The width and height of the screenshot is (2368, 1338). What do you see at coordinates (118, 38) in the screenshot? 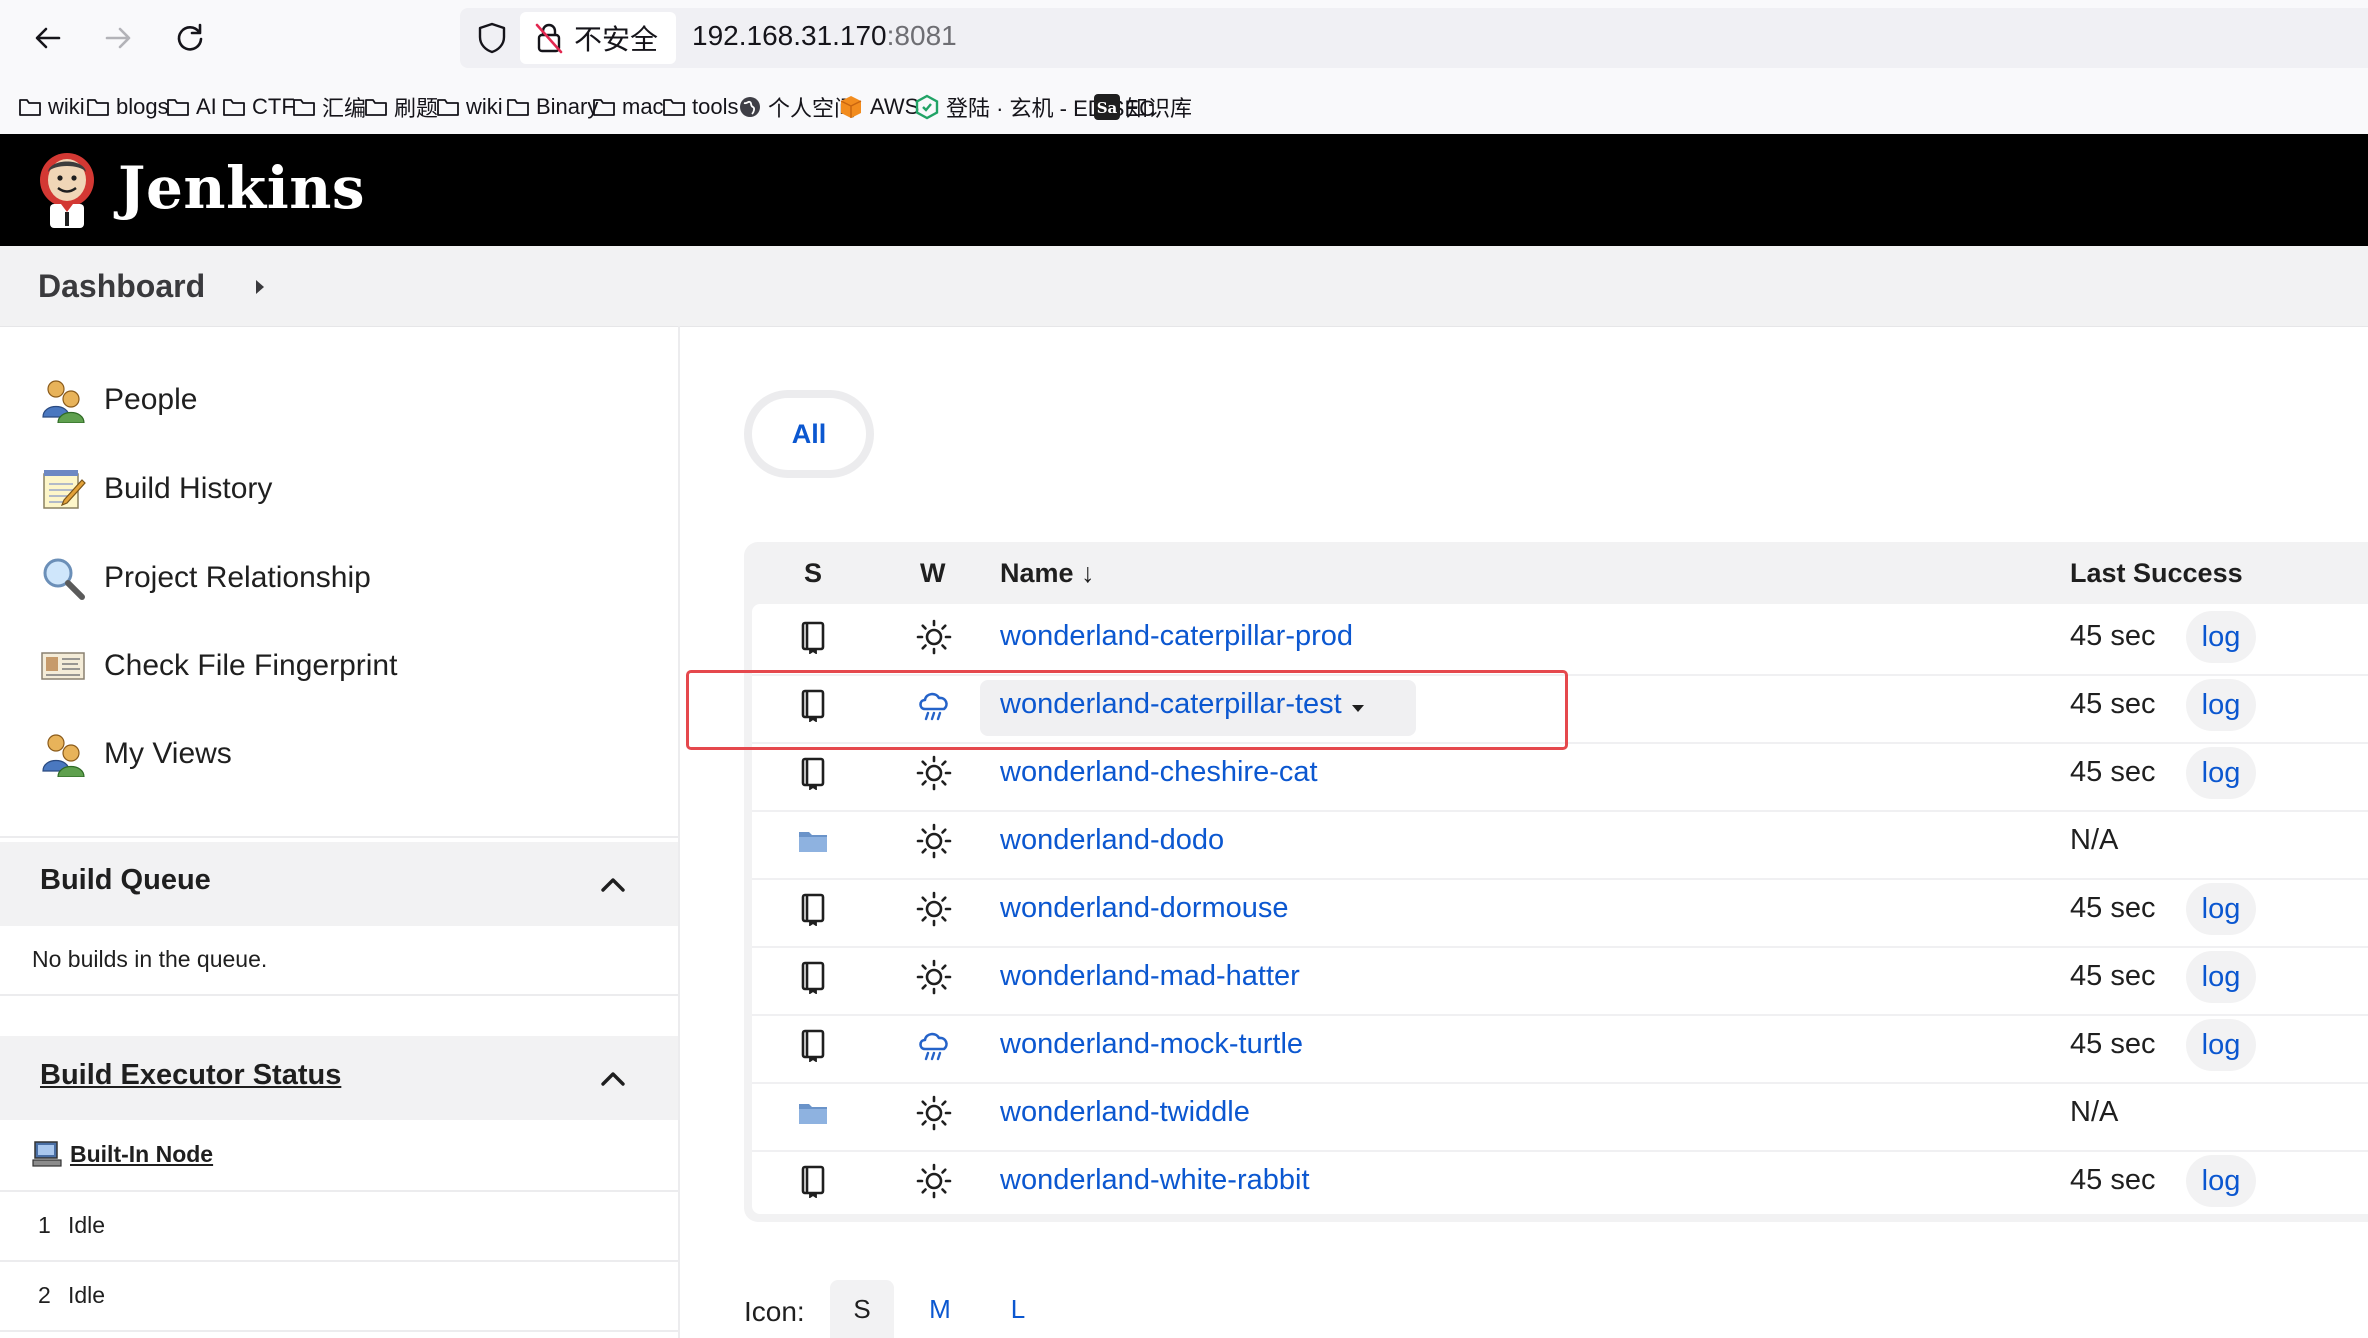
I see `forward-button` at bounding box center [118, 38].